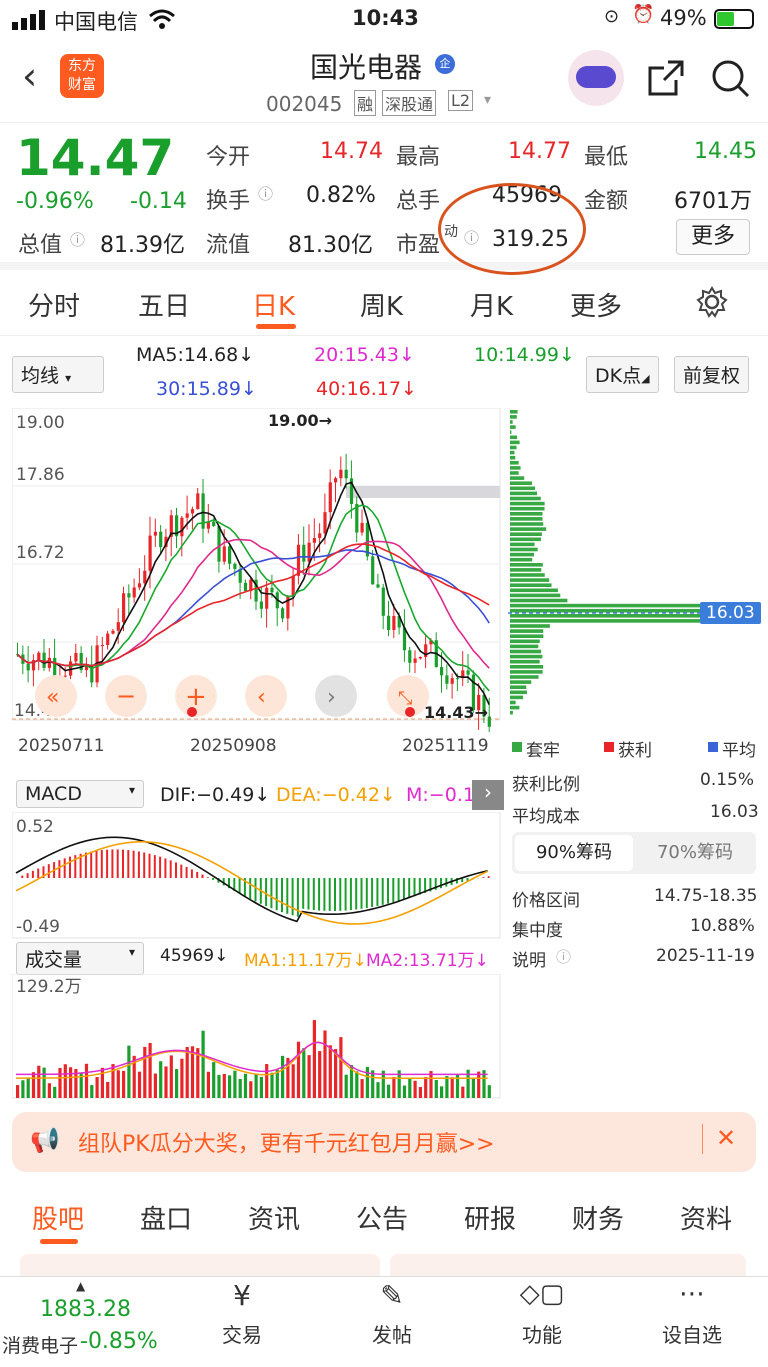  What do you see at coordinates (706, 896) in the screenshot?
I see `range-value: 14.75-18.35` at bounding box center [706, 896].